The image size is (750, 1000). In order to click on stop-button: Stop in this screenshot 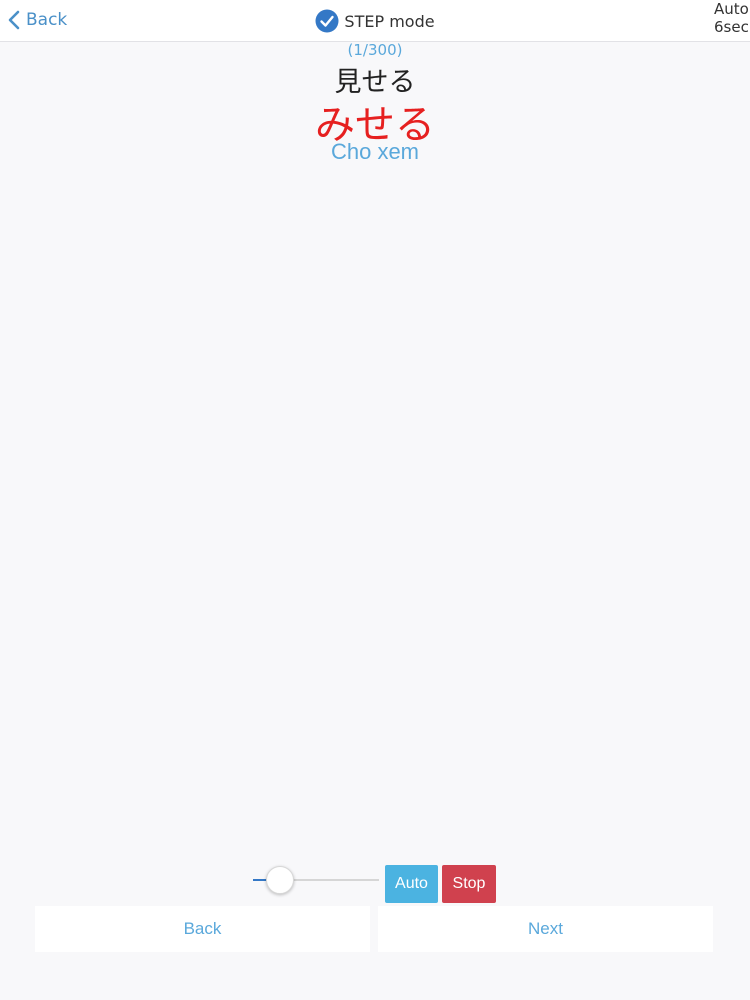, I will do `click(469, 884)`.